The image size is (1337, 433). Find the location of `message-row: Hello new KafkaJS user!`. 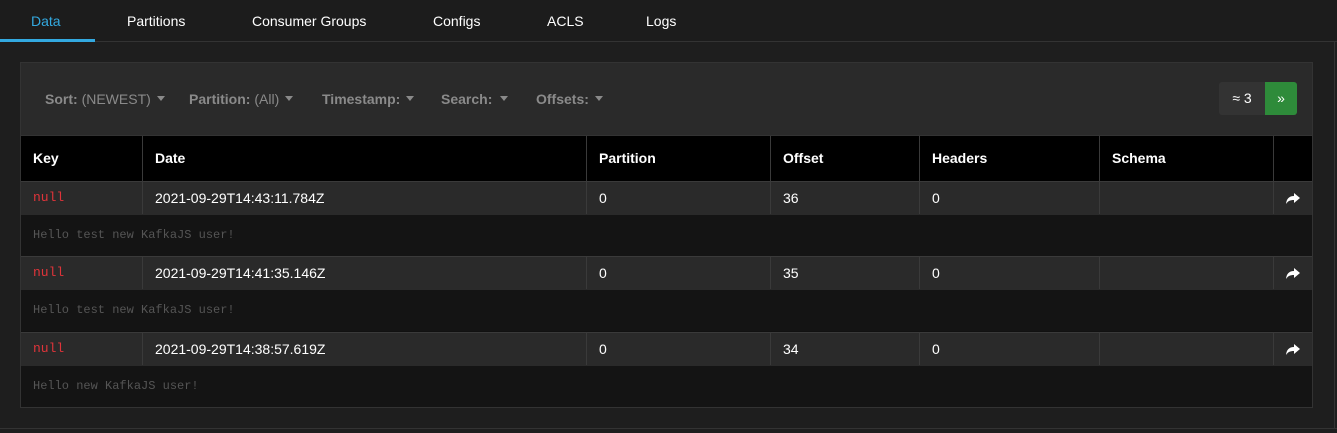

message-row: Hello new KafkaJS user! is located at coordinates (666, 386).